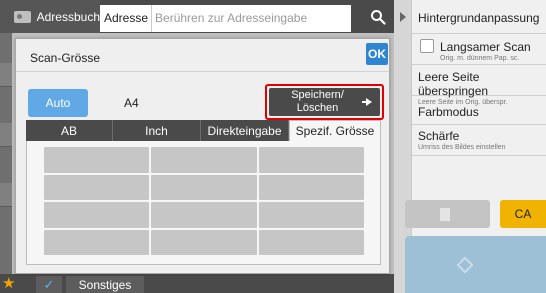 Image resolution: width=546 pixels, height=293 pixels. I want to click on rp-item-label: Hintergrundanpassung, so click(479, 18).